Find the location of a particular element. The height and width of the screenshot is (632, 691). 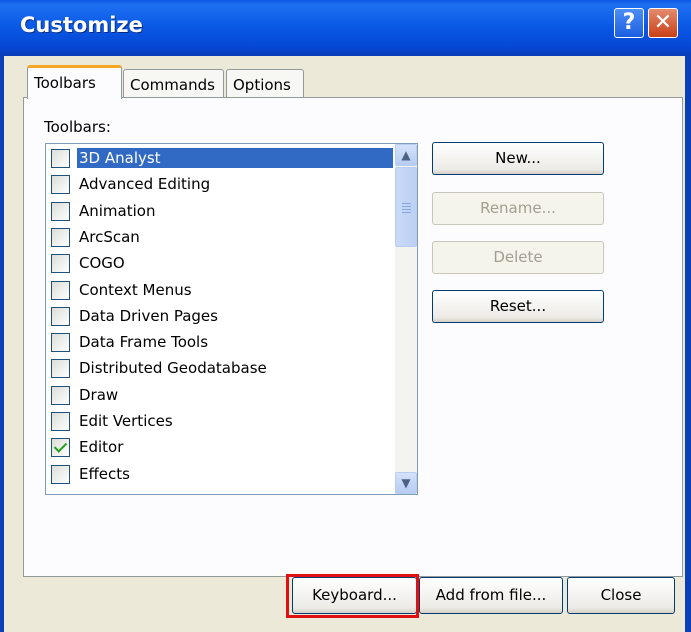

list-item: Editor is located at coordinates (220, 447).